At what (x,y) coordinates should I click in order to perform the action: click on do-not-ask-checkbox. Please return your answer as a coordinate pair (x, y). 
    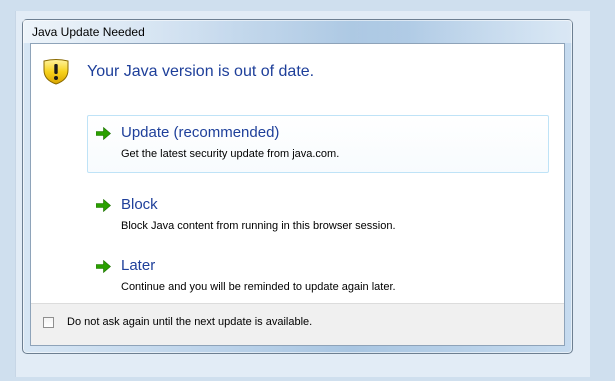
    Looking at the image, I should click on (48, 322).